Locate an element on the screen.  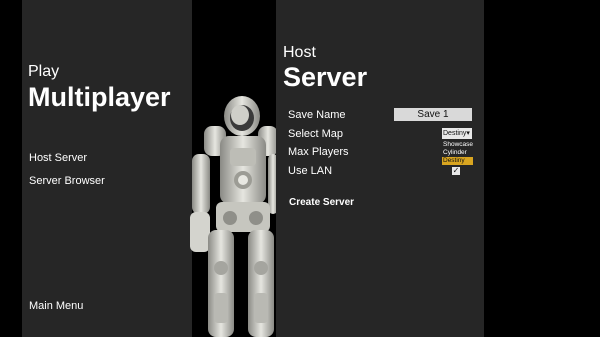
create-server-button: Create Server is located at coordinates (321, 202).